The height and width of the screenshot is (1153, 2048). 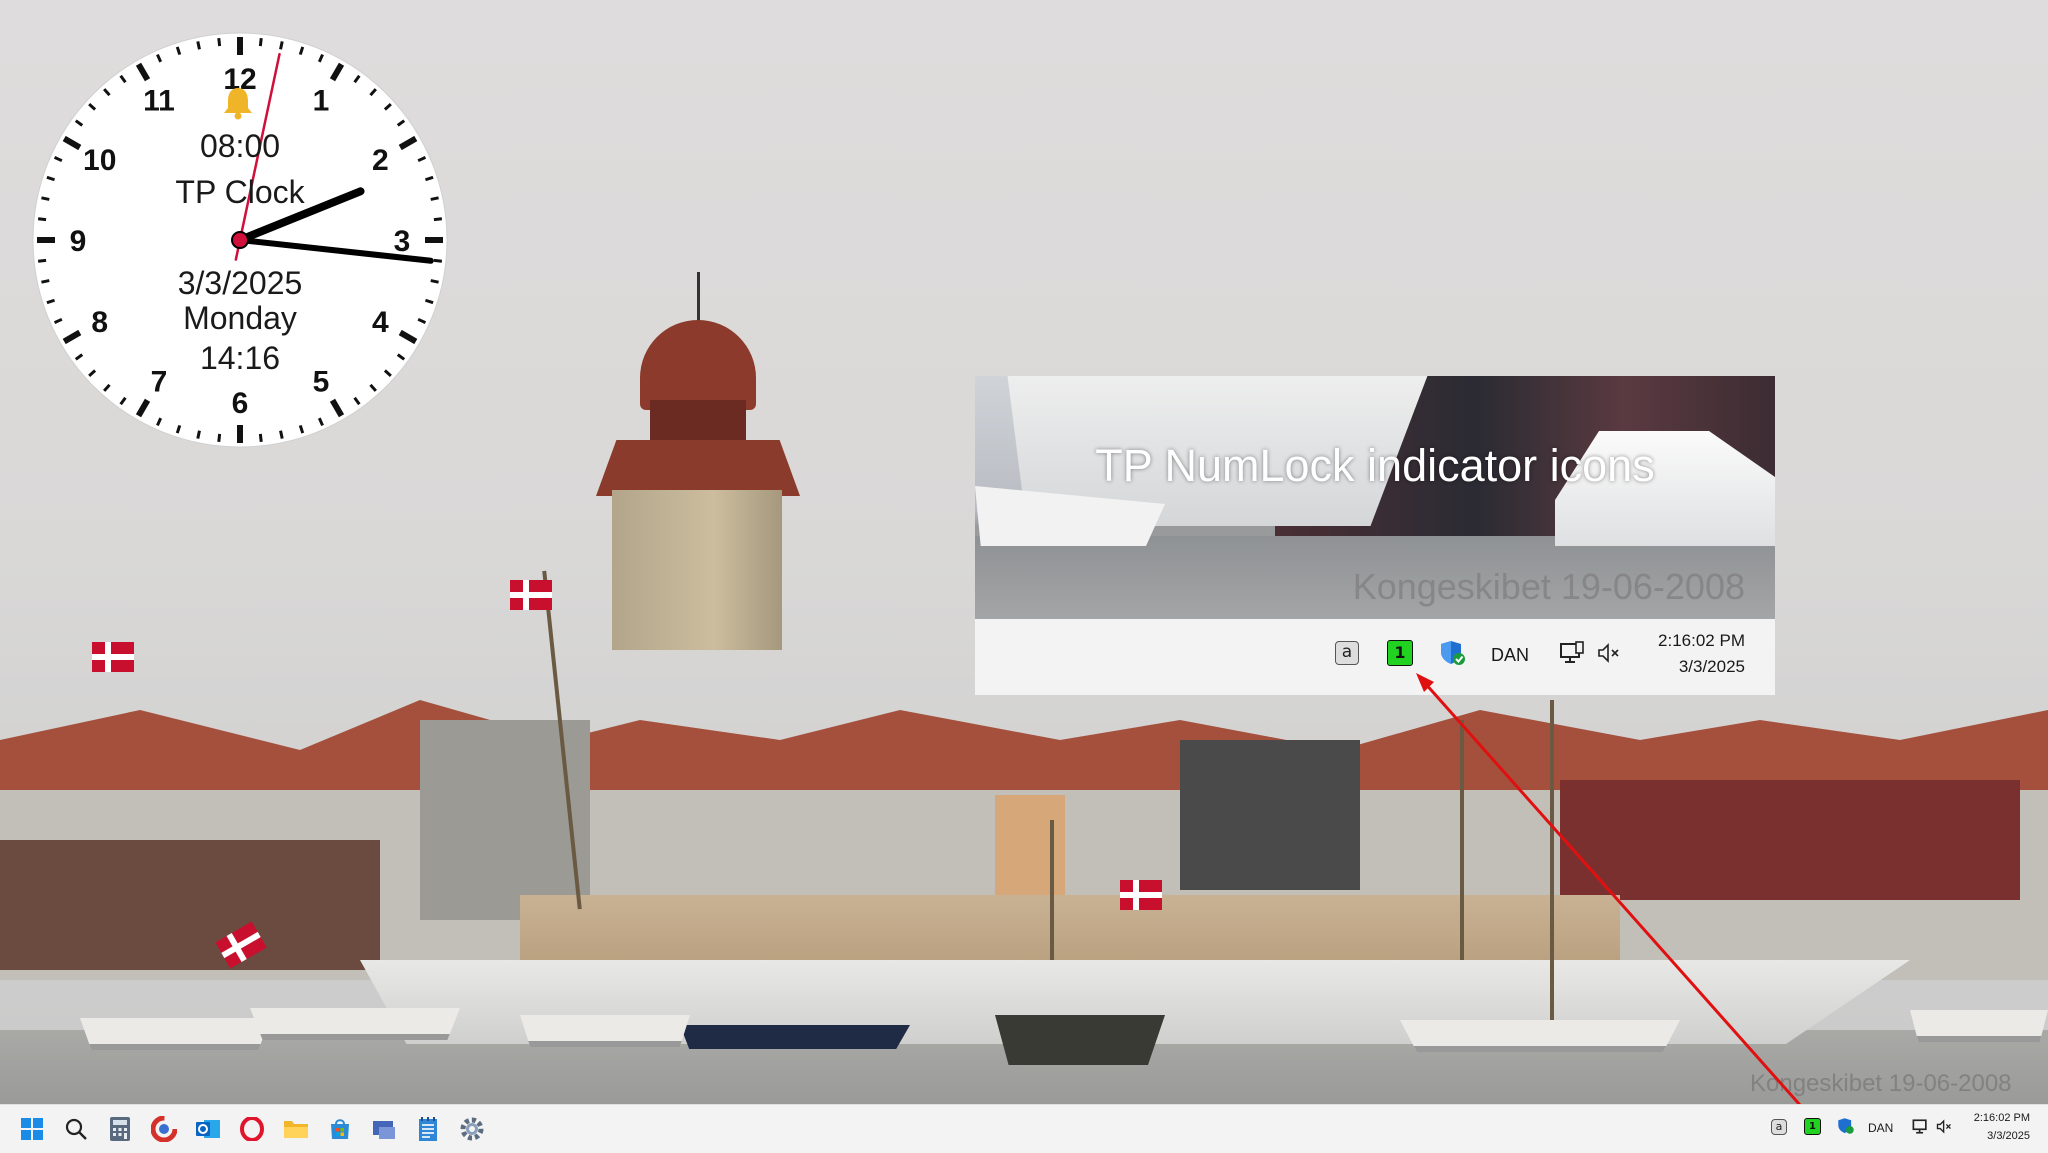 What do you see at coordinates (1024, 1128) in the screenshot?
I see `taskbar: a 1 DAN 2:16:02 PM 3/3/2025` at bounding box center [1024, 1128].